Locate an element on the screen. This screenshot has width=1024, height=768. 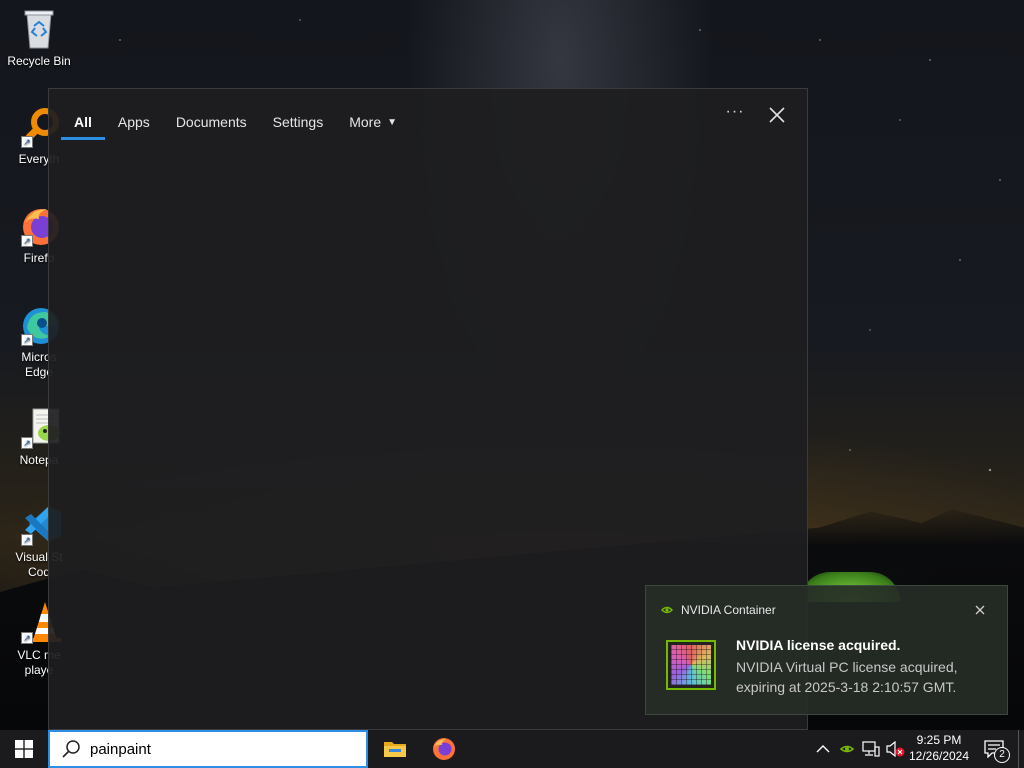
taskbar-search-box is located at coordinates (208, 749).